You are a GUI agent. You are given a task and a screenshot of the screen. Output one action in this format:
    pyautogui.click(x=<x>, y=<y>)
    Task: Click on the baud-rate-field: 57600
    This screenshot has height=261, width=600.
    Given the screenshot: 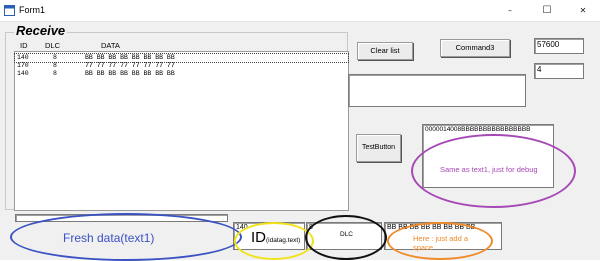 What is the action you would take?
    pyautogui.click(x=559, y=46)
    